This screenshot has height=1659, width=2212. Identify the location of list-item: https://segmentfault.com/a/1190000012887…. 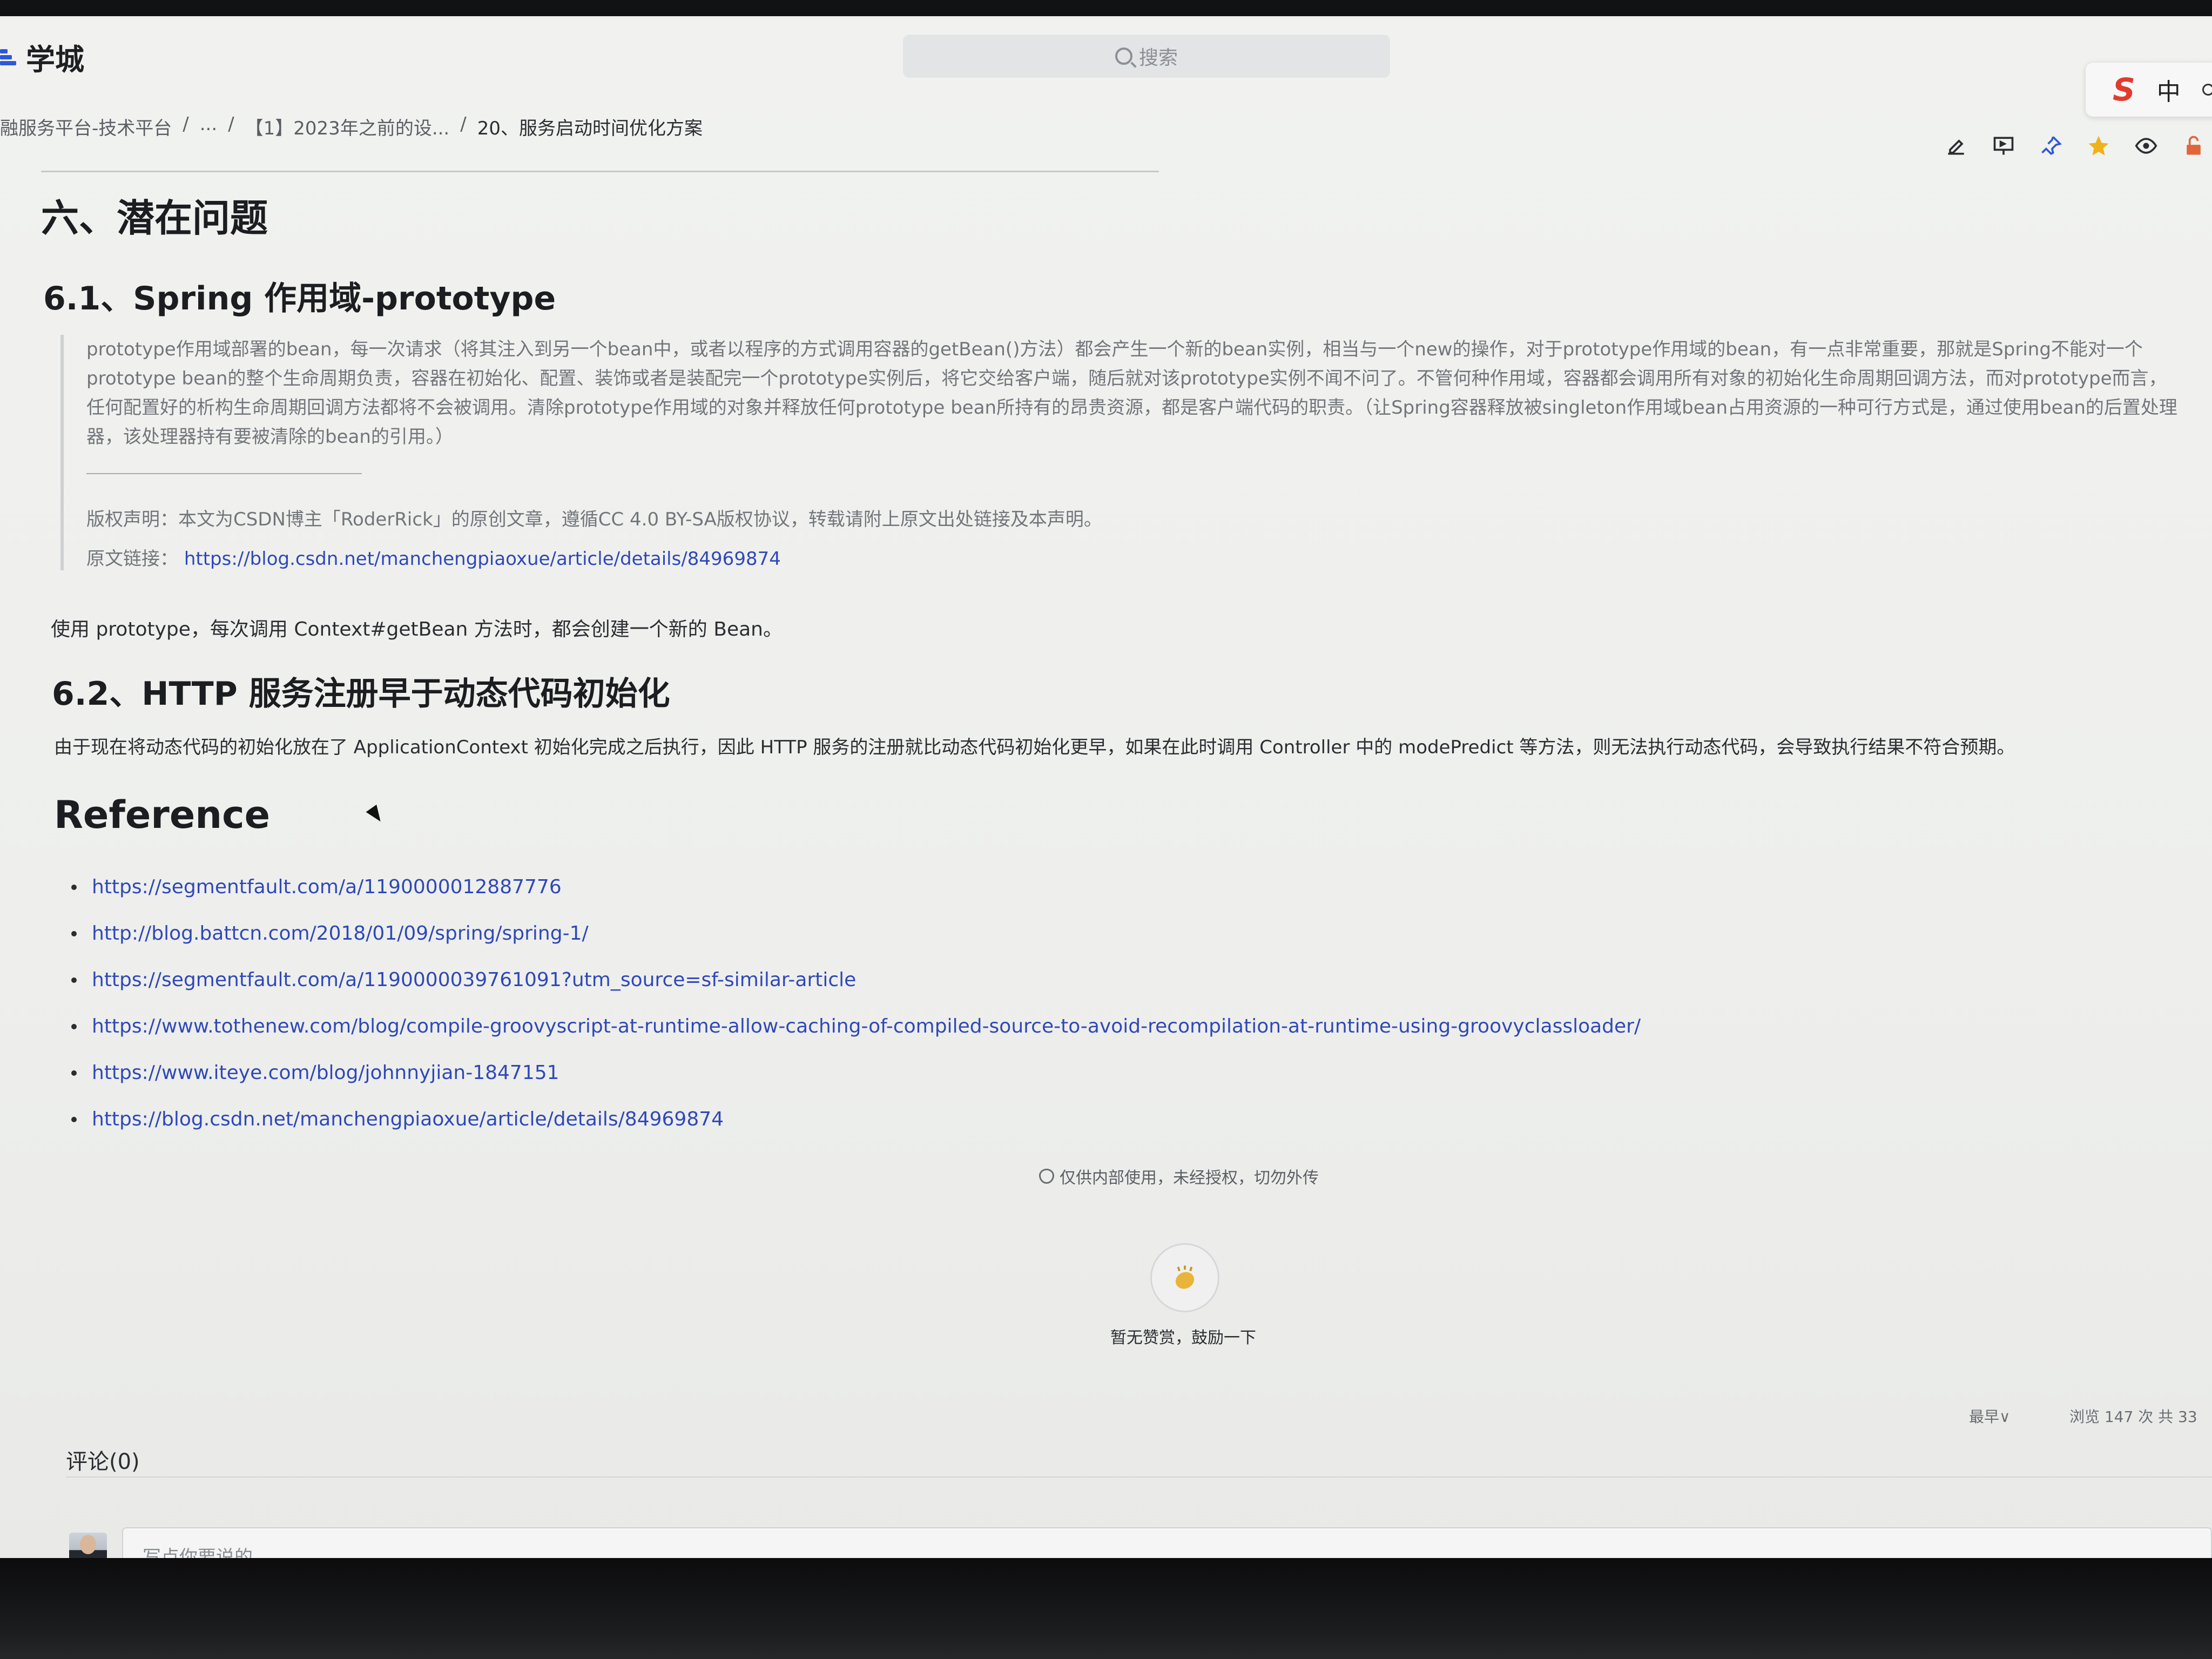
(855, 887).